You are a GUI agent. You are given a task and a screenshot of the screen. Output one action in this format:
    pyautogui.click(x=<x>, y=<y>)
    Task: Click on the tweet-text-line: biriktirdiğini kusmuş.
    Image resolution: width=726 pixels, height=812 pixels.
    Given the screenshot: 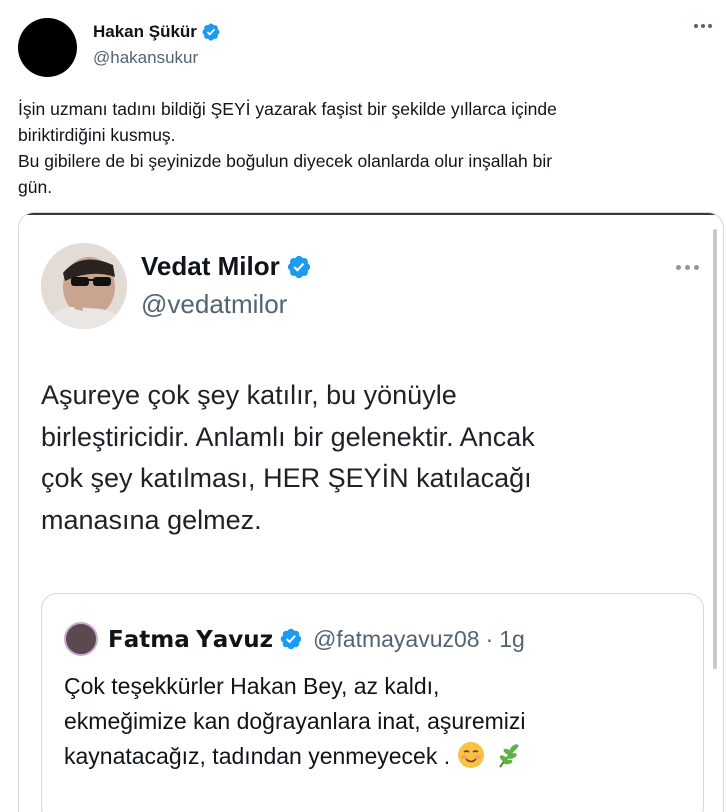 What is the action you would take?
    pyautogui.click(x=97, y=135)
    